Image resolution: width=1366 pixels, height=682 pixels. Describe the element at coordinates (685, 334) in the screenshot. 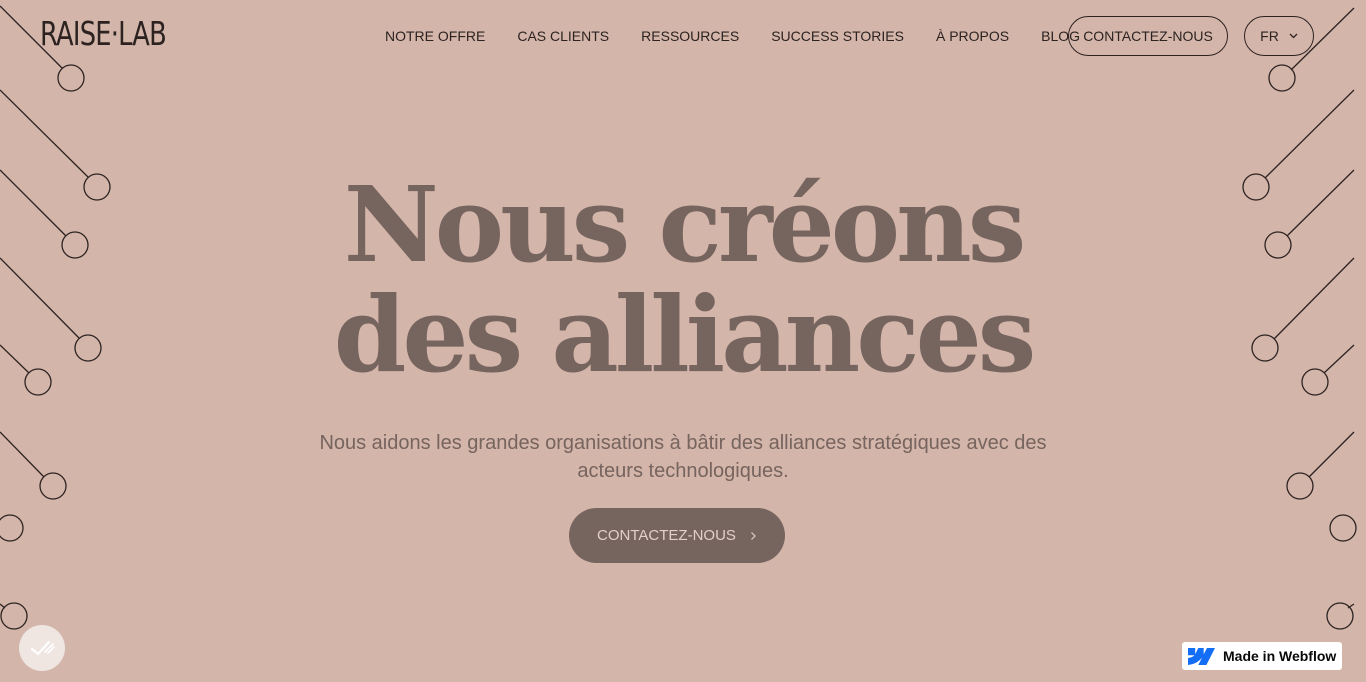

I see `hero-title-line-2: des alliances` at that location.